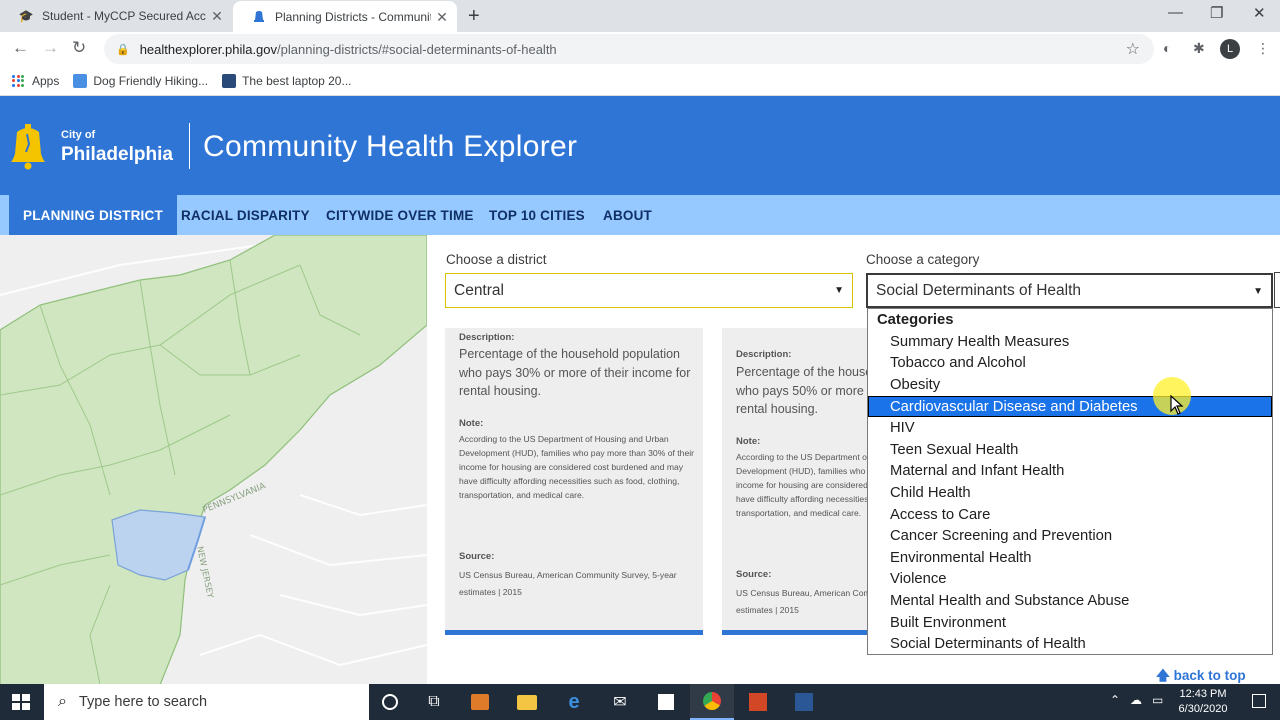 This screenshot has height=720, width=1280. Describe the element at coordinates (758, 702) in the screenshot. I see `powerpoint-icon` at that location.